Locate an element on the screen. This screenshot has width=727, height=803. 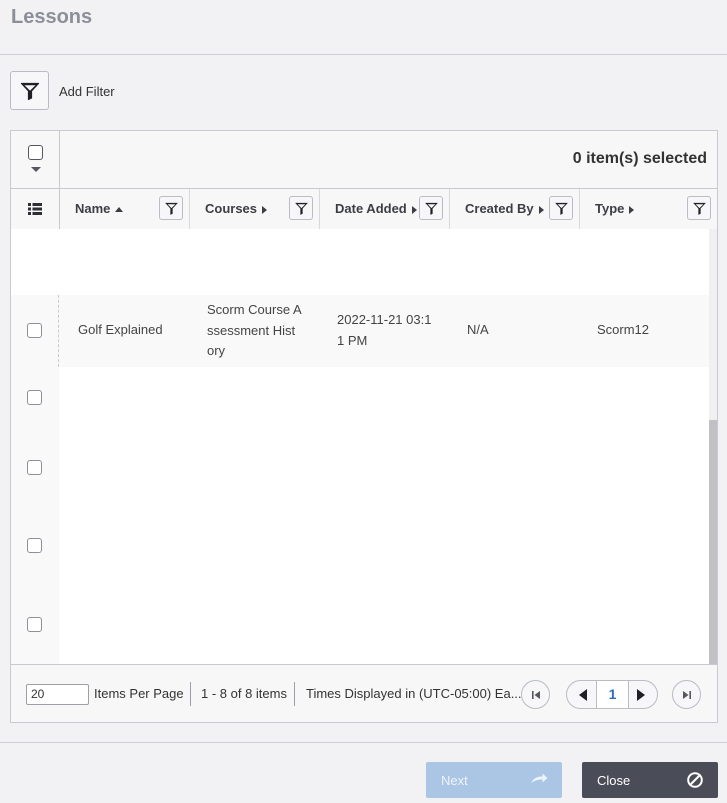
column-courses-label: Courses is located at coordinates (231, 208).